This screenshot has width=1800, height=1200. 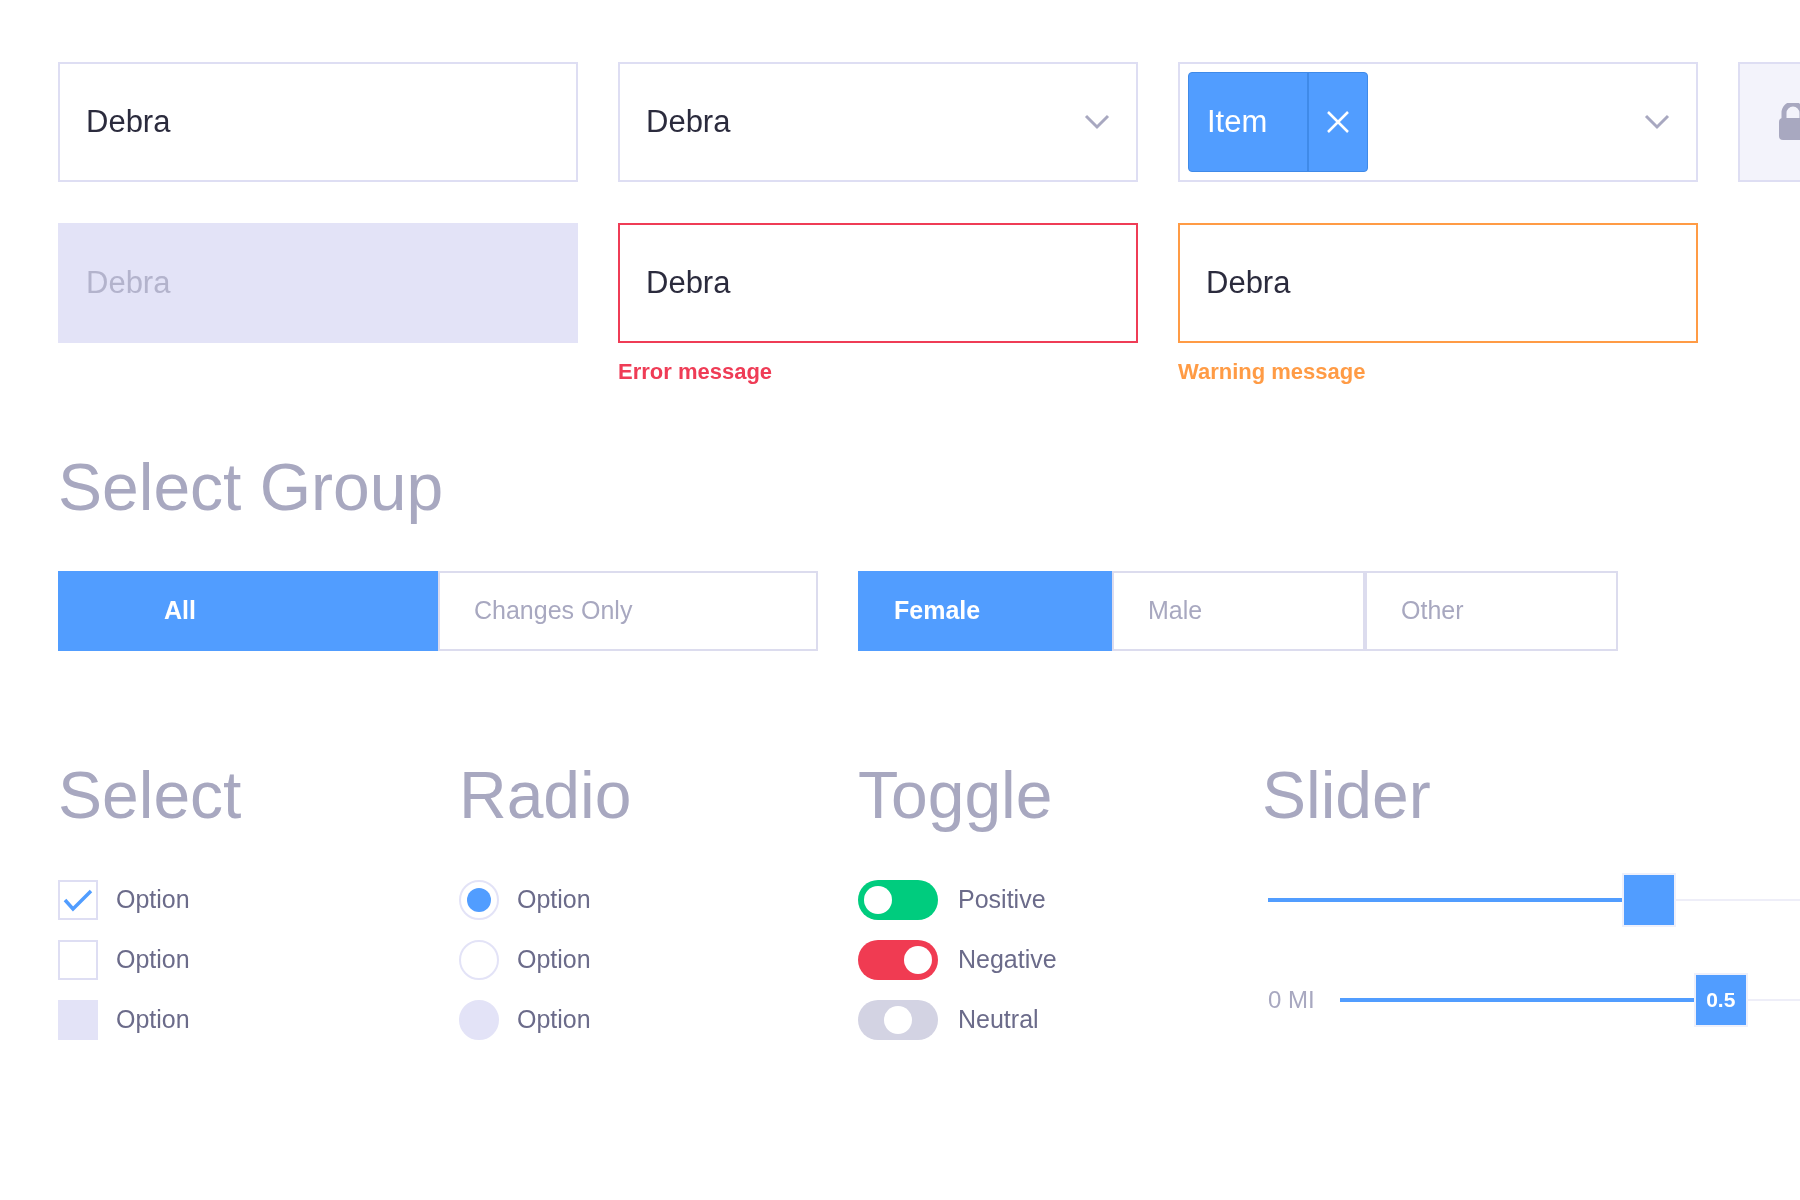 I want to click on segment-tab: Other, so click(x=1491, y=611).